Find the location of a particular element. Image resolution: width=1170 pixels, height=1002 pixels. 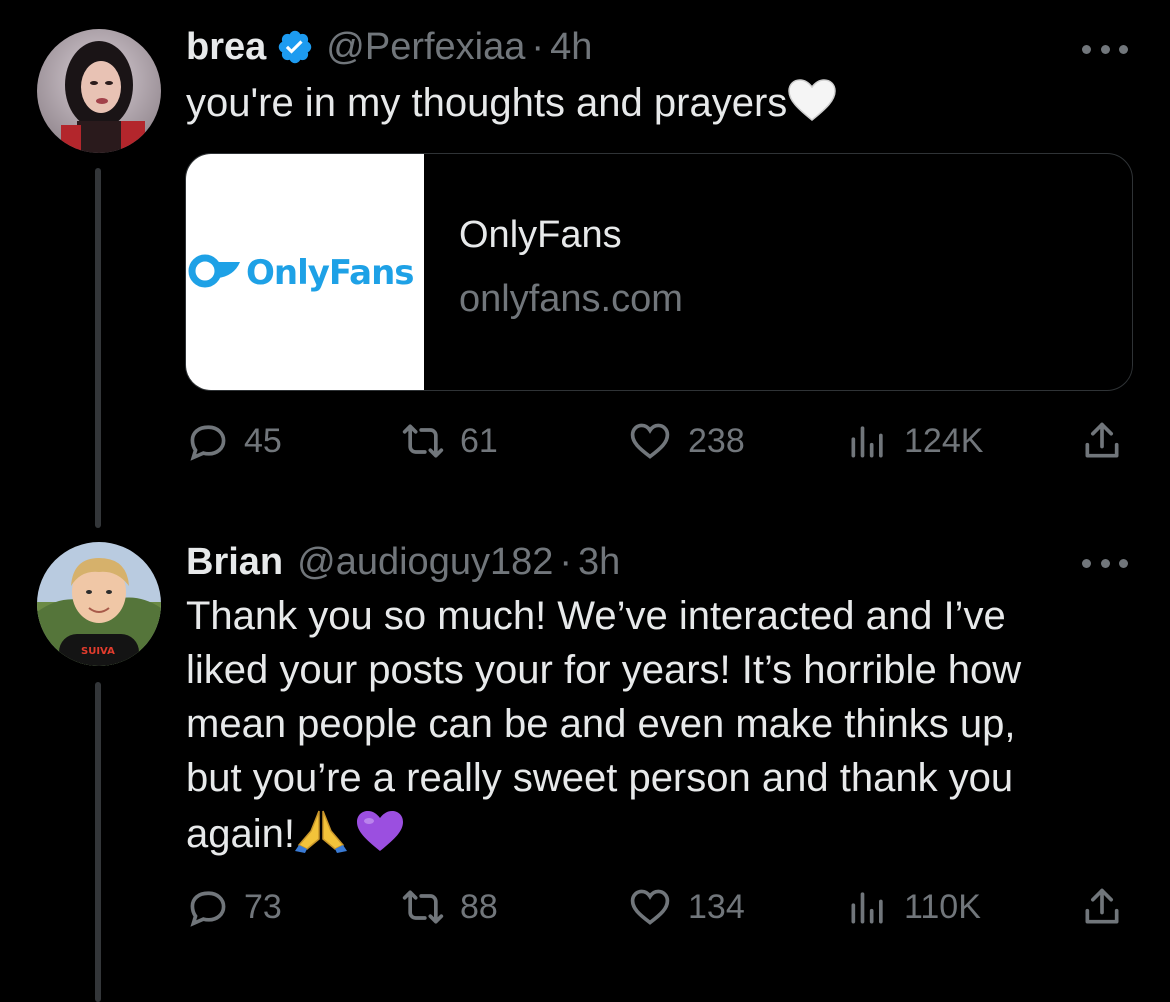

tweet-text: you're in my thoughts and prayers is located at coordinates (651, 106).